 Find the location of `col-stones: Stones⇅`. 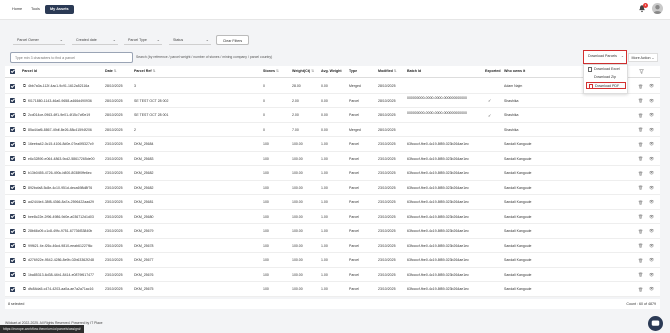

col-stones: Stones⇅ is located at coordinates (271, 71).